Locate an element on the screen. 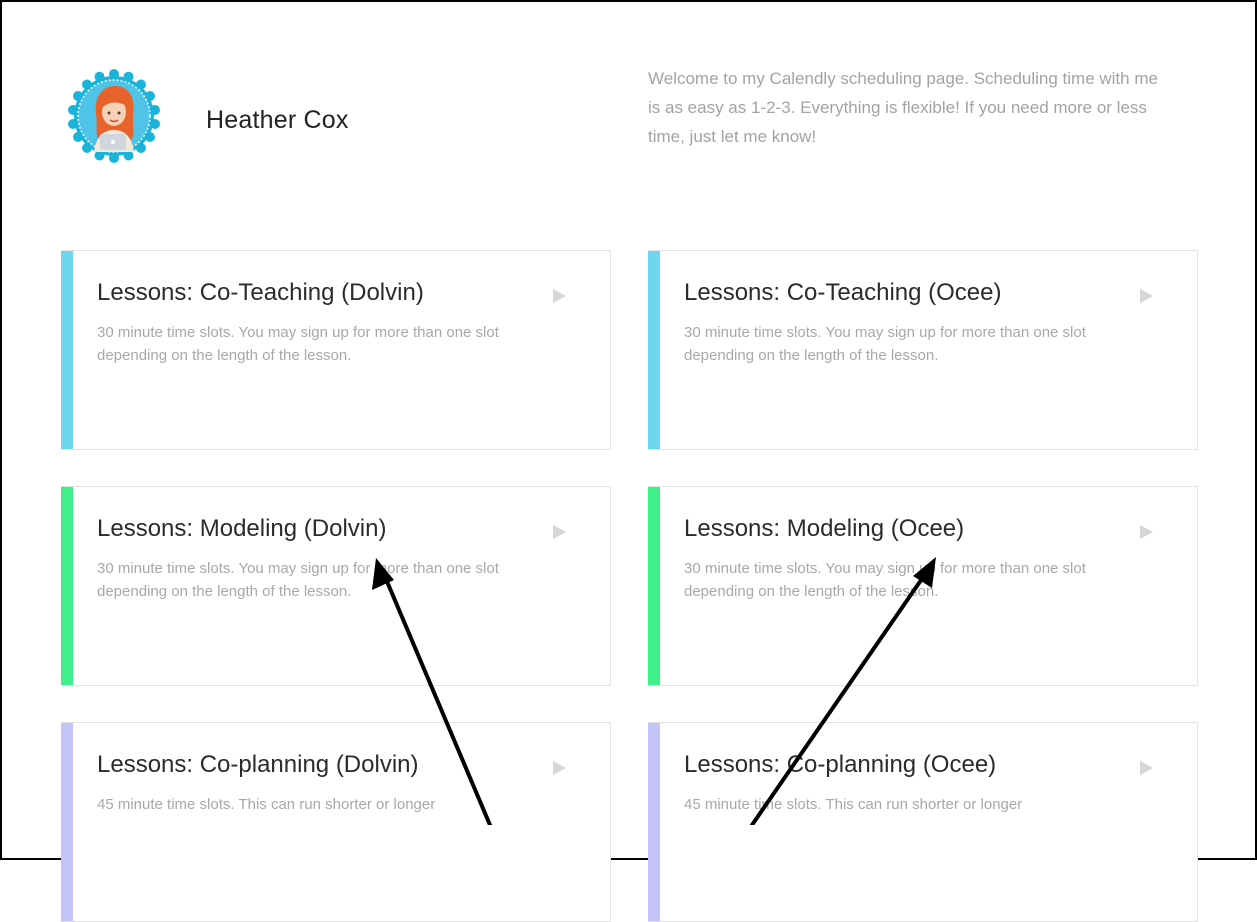  event-title: Lessons: Modeling (Dolvin) is located at coordinates (241, 529).